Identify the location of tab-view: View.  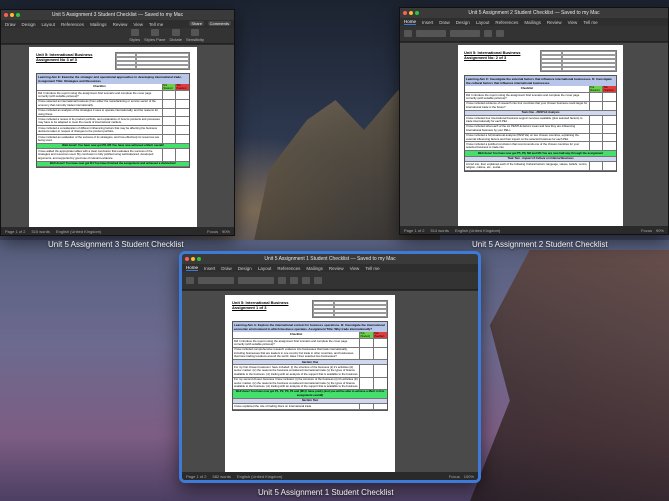
(573, 22).